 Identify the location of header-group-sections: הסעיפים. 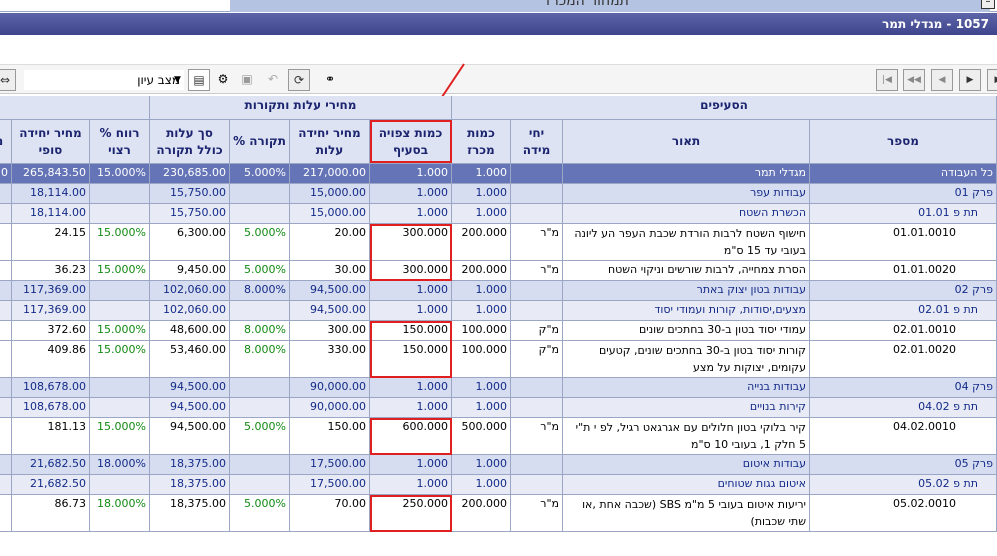
(724, 108).